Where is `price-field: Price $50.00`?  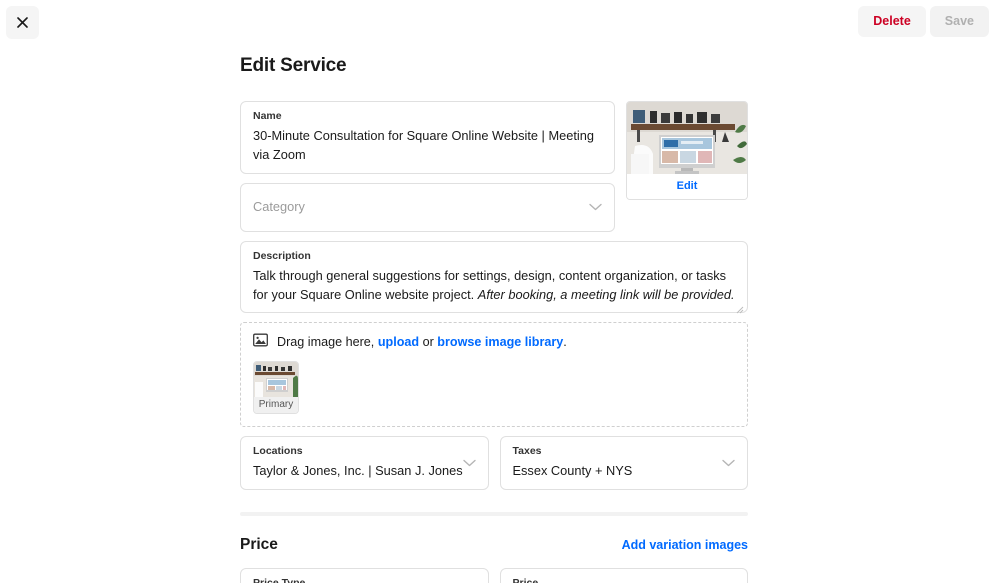
price-field: Price $50.00 is located at coordinates (623, 575).